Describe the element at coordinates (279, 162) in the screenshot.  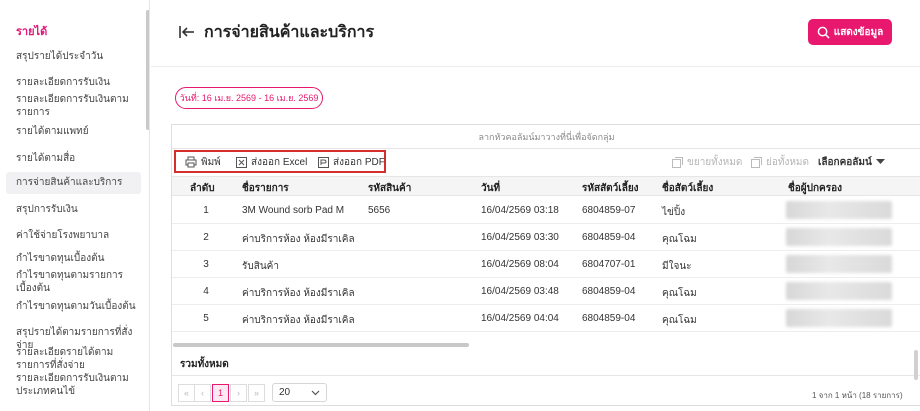
I see `export-excel-label: ส่งออก Excel` at that location.